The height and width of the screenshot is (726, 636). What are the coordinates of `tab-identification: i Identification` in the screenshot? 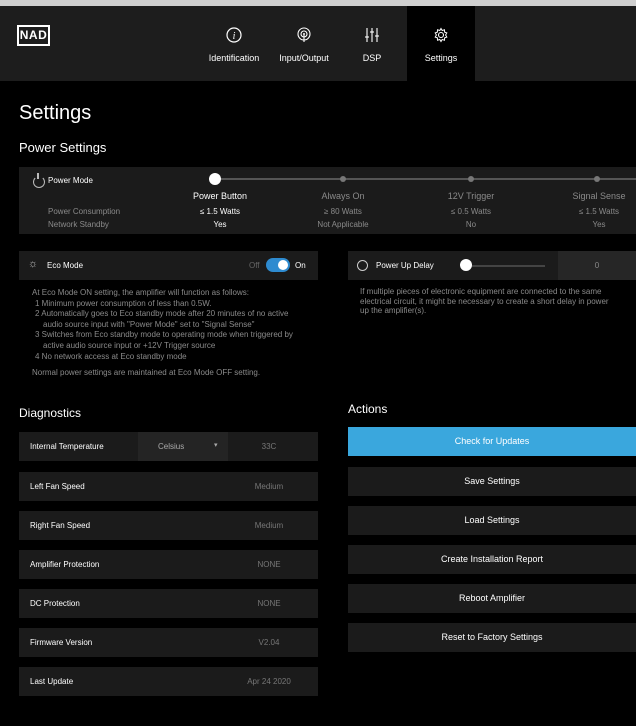 It's located at (234, 43).